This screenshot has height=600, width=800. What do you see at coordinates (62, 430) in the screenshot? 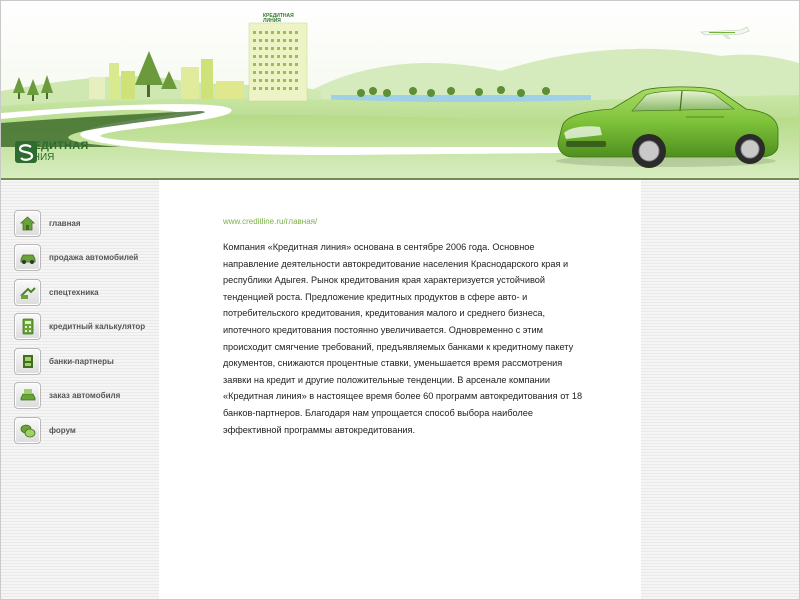
I see `nav-label-forum: форум` at bounding box center [62, 430].